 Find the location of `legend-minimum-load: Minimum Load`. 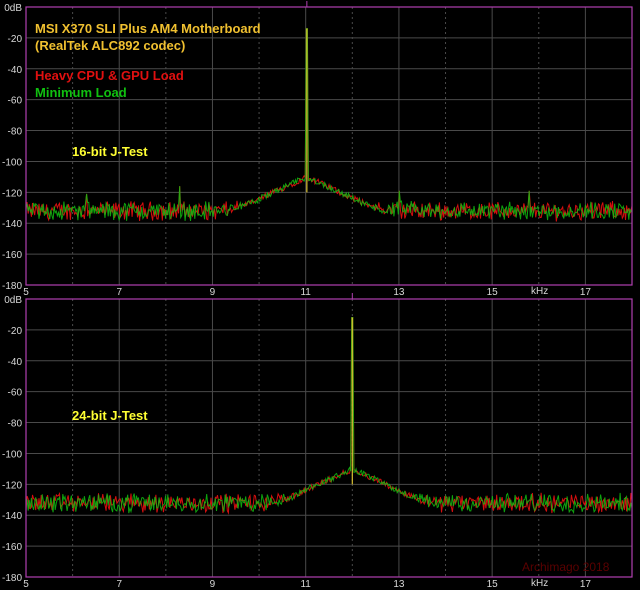

legend-minimum-load: Minimum Load is located at coordinates (81, 92).